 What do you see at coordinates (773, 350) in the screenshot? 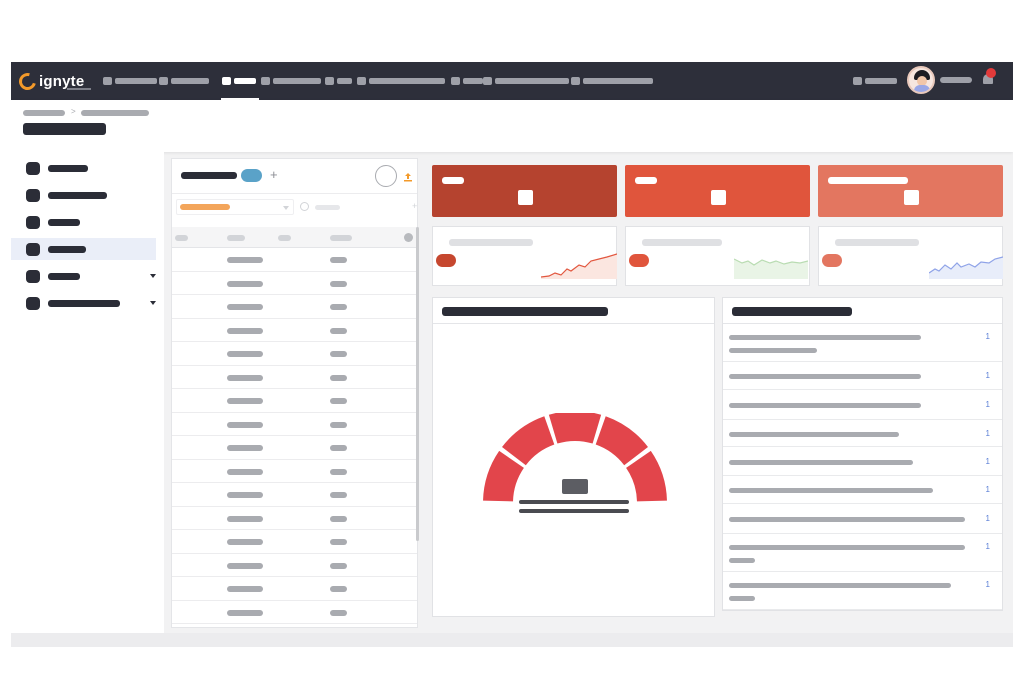
I see `task-subtitle` at bounding box center [773, 350].